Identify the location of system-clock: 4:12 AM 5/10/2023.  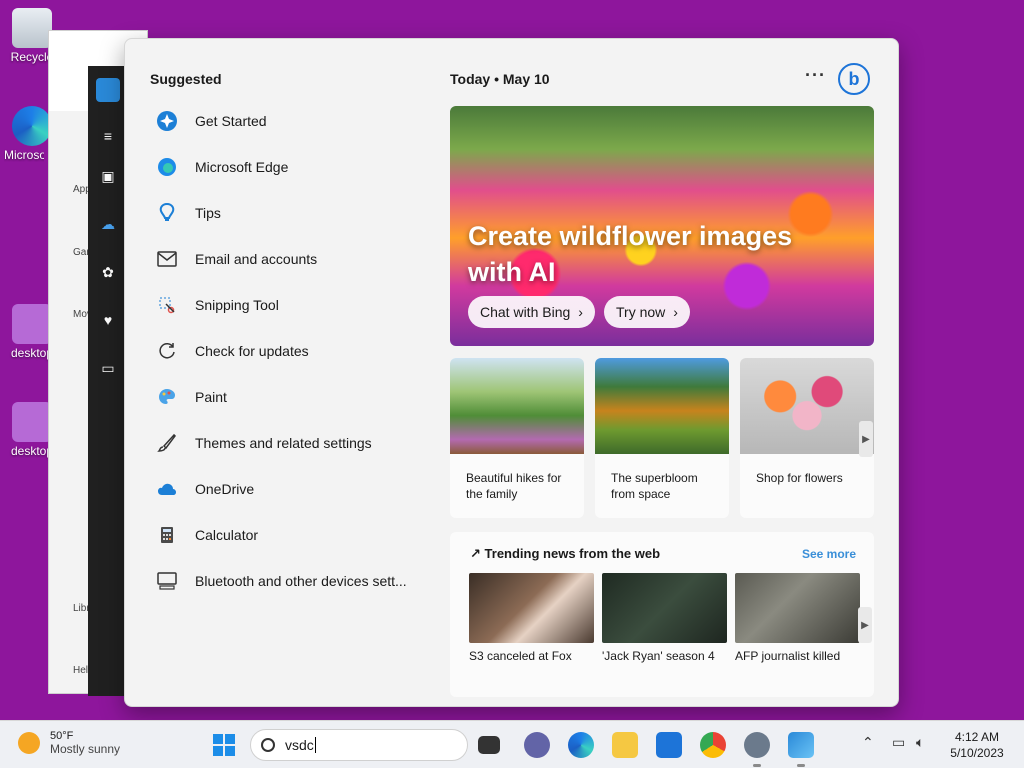
(977, 745).